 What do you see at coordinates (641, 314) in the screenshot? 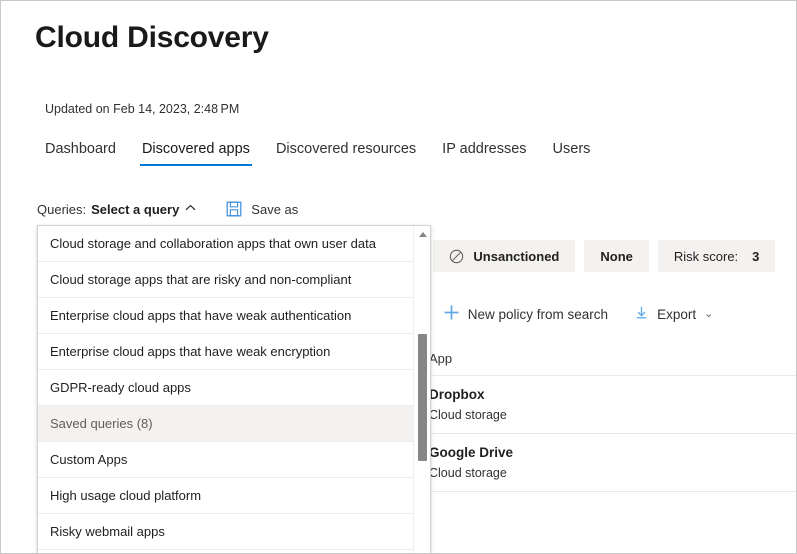
I see `download-icon` at bounding box center [641, 314].